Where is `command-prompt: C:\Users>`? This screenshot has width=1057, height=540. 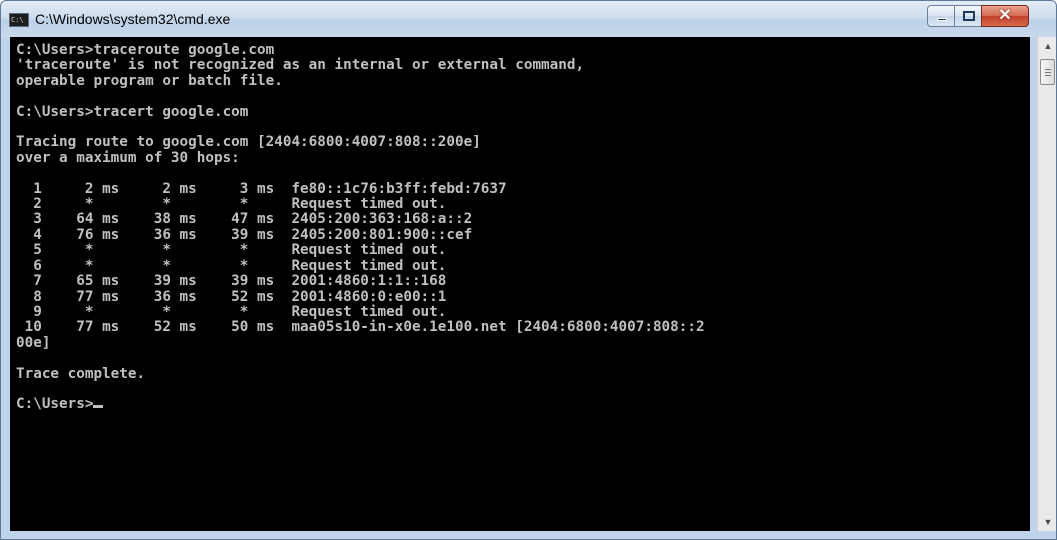 command-prompt: C:\Users> is located at coordinates (55, 404).